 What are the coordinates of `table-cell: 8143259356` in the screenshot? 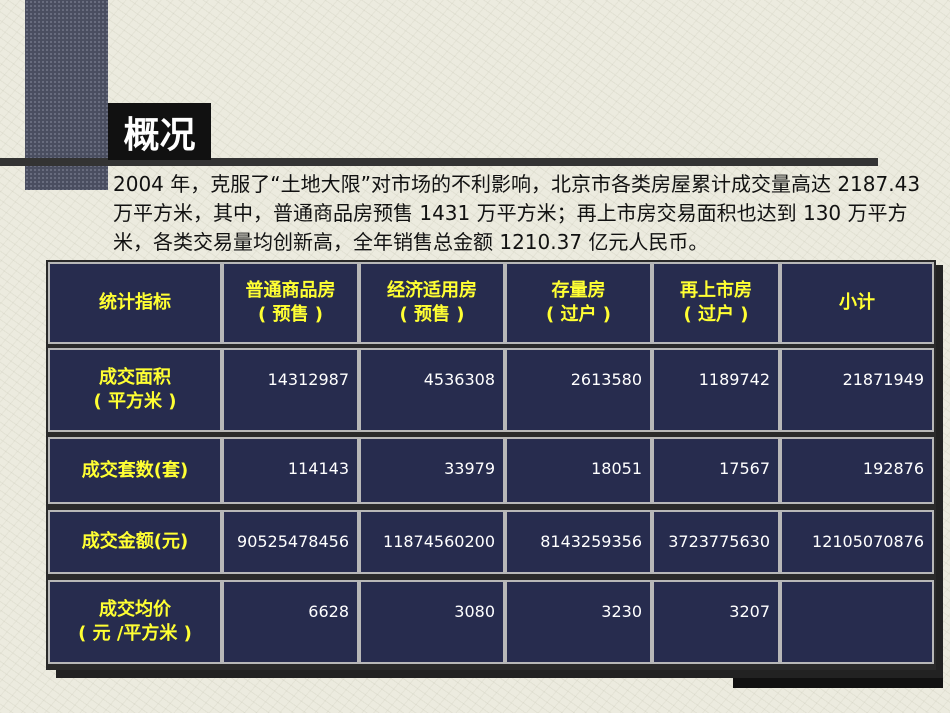 It's located at (578, 542).